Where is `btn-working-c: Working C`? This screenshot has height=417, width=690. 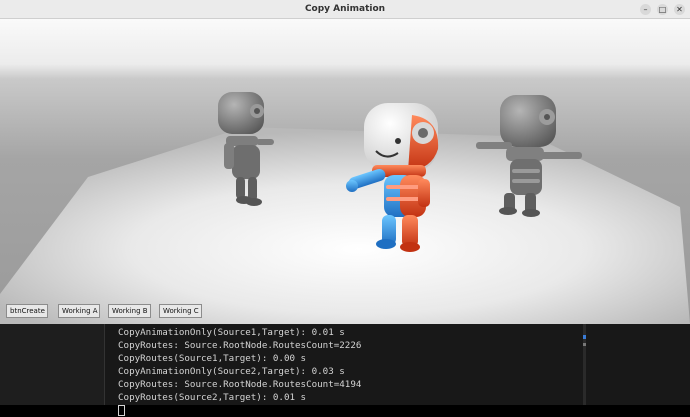 btn-working-c: Working C is located at coordinates (180, 311).